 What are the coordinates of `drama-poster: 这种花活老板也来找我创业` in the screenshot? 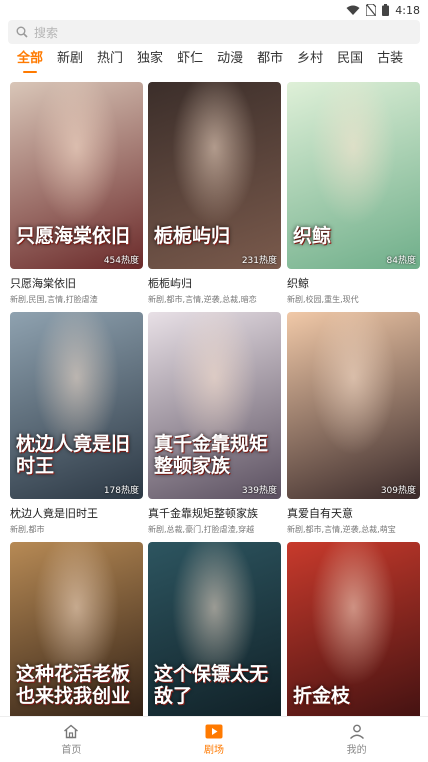 It's located at (76, 635).